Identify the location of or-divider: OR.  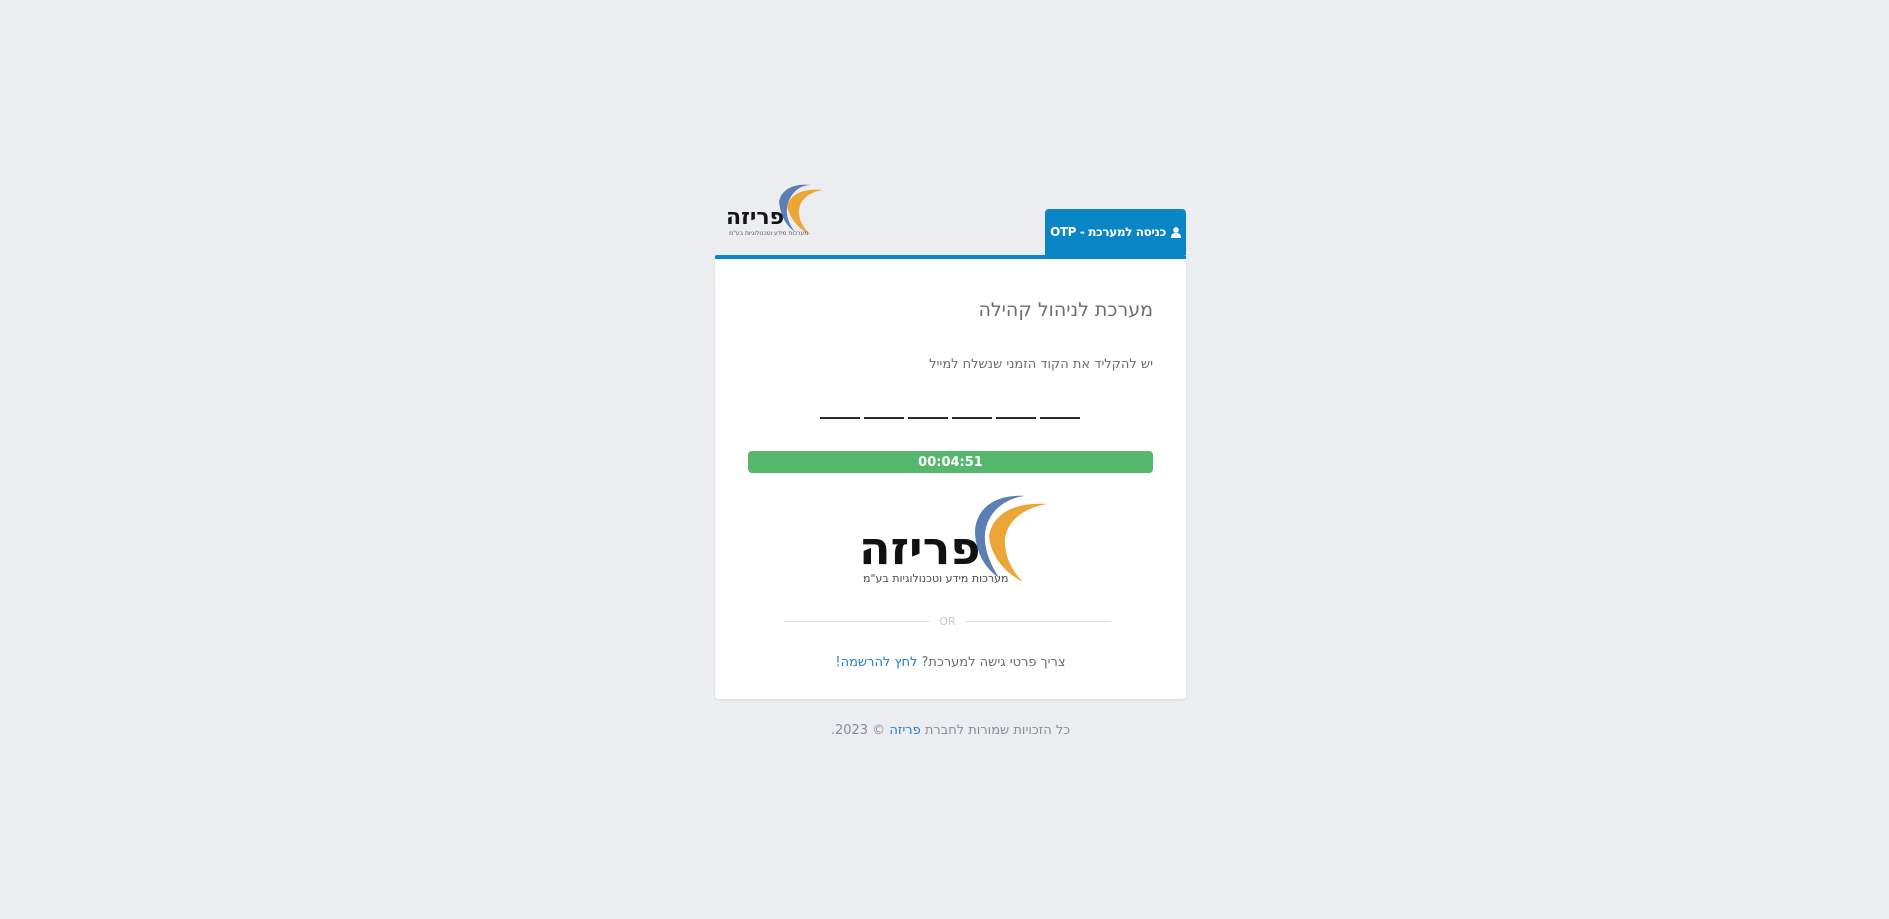
(947, 621).